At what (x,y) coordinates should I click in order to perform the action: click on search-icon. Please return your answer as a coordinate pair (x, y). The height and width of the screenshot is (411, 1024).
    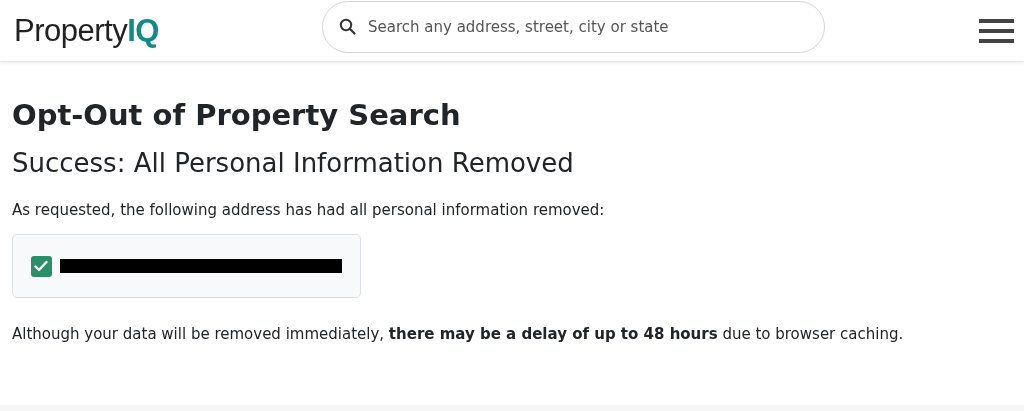
    Looking at the image, I should click on (347, 26).